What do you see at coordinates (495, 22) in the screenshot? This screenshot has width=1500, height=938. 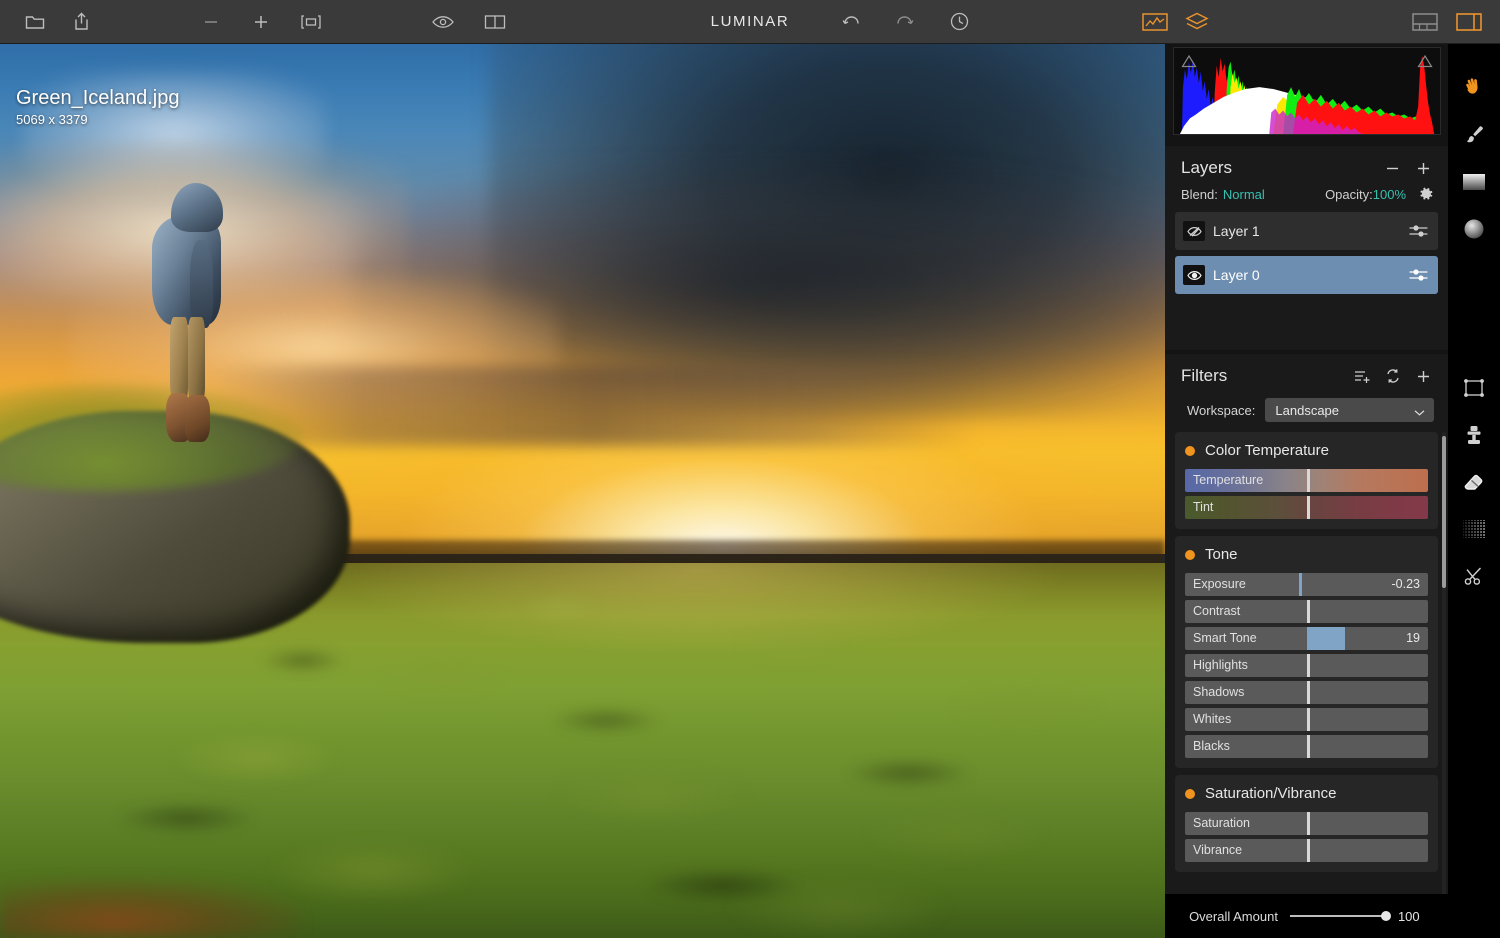 I see `compare-split-icon` at bounding box center [495, 22].